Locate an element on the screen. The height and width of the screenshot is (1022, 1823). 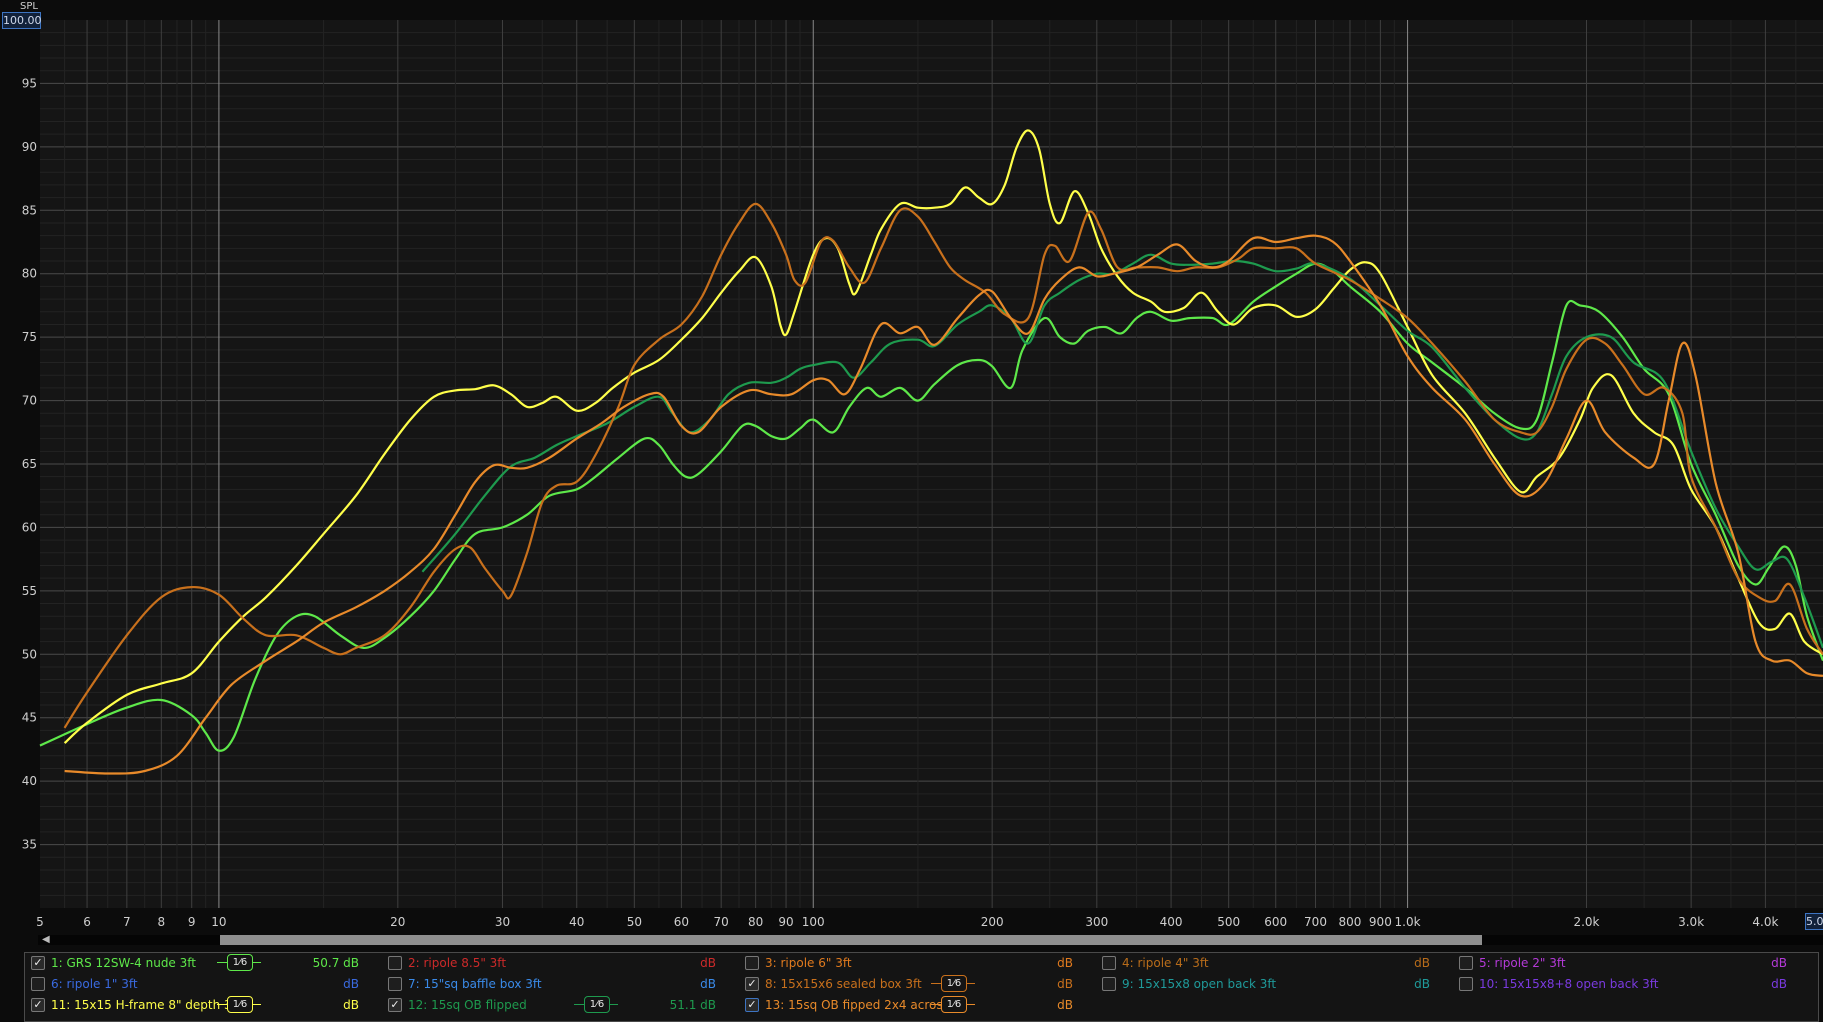
legend-item: ✓ 1: GRS 12SW-4 nude 3ft 1⁄6 50.7 dB is located at coordinates (206, 963).